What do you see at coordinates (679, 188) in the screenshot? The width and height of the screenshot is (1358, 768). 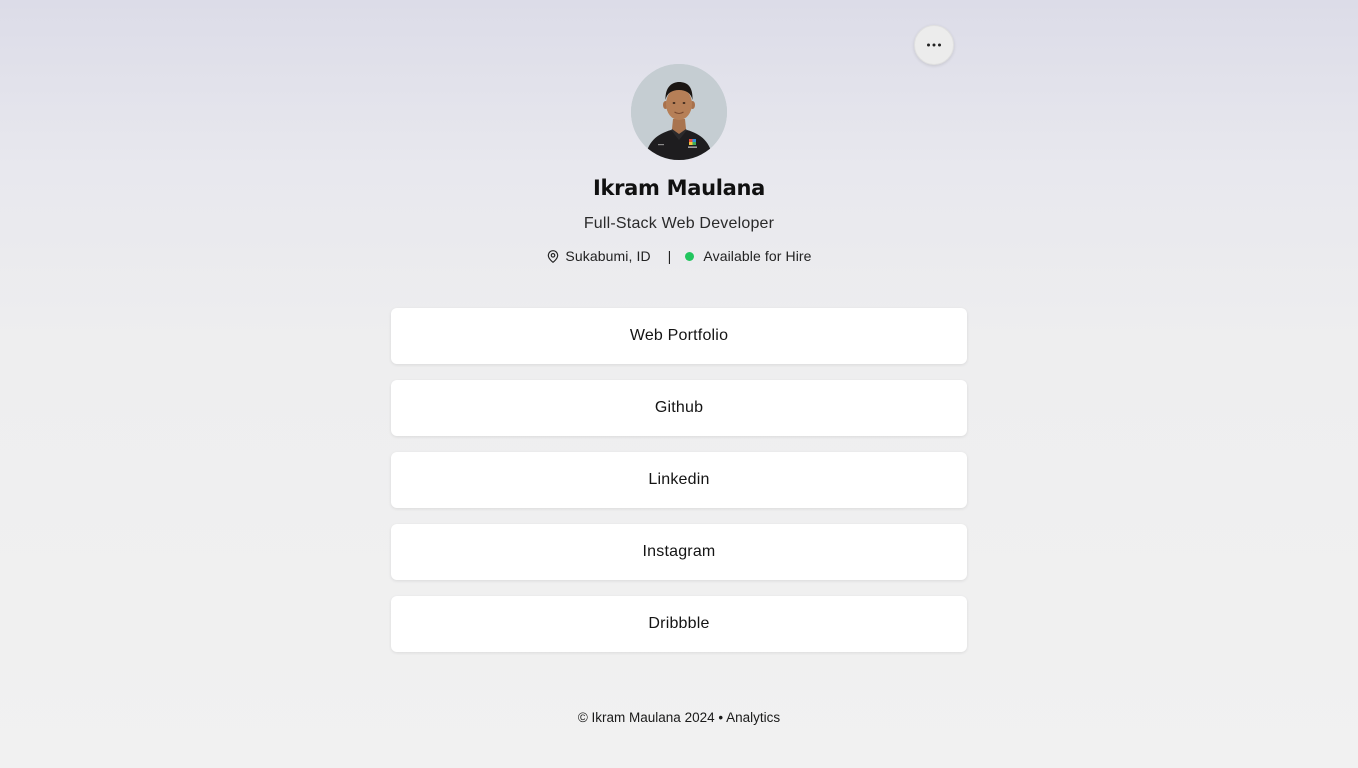 I see `profile-name: Ikram Maulana` at bounding box center [679, 188].